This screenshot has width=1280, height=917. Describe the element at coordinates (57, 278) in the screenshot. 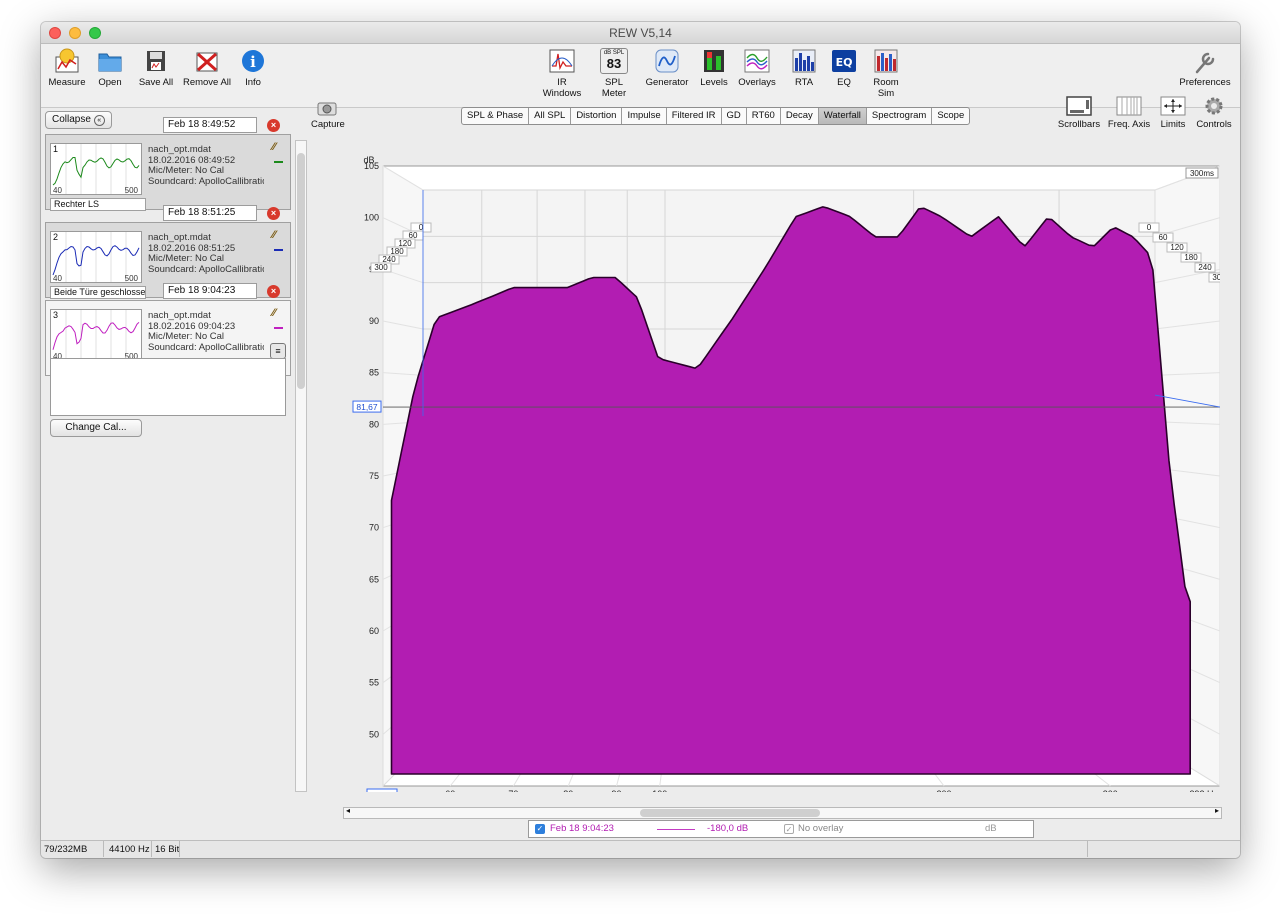

I see `thumbnail-axis-min: 40` at that location.